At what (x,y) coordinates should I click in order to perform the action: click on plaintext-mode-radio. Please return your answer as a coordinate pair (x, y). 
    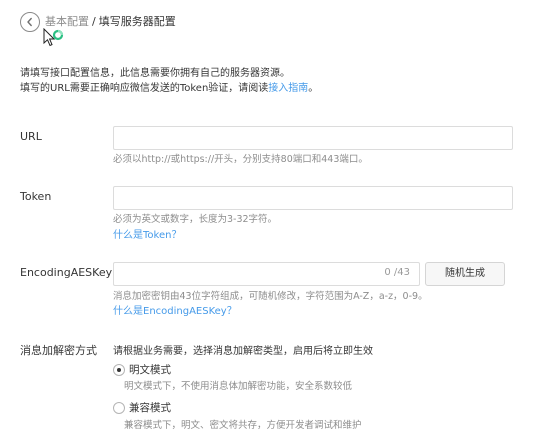
    Looking at the image, I should click on (119, 370).